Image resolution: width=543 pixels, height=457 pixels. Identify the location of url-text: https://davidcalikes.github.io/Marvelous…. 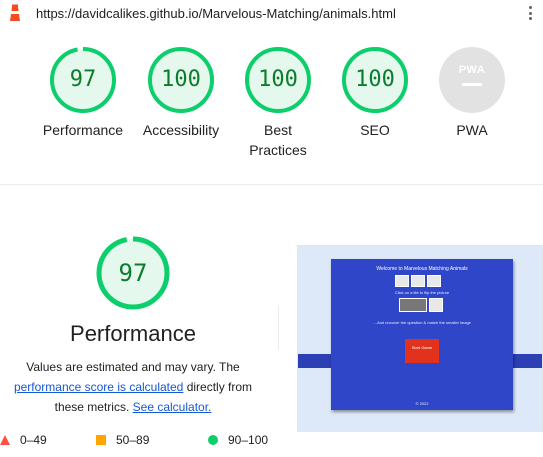
(216, 13).